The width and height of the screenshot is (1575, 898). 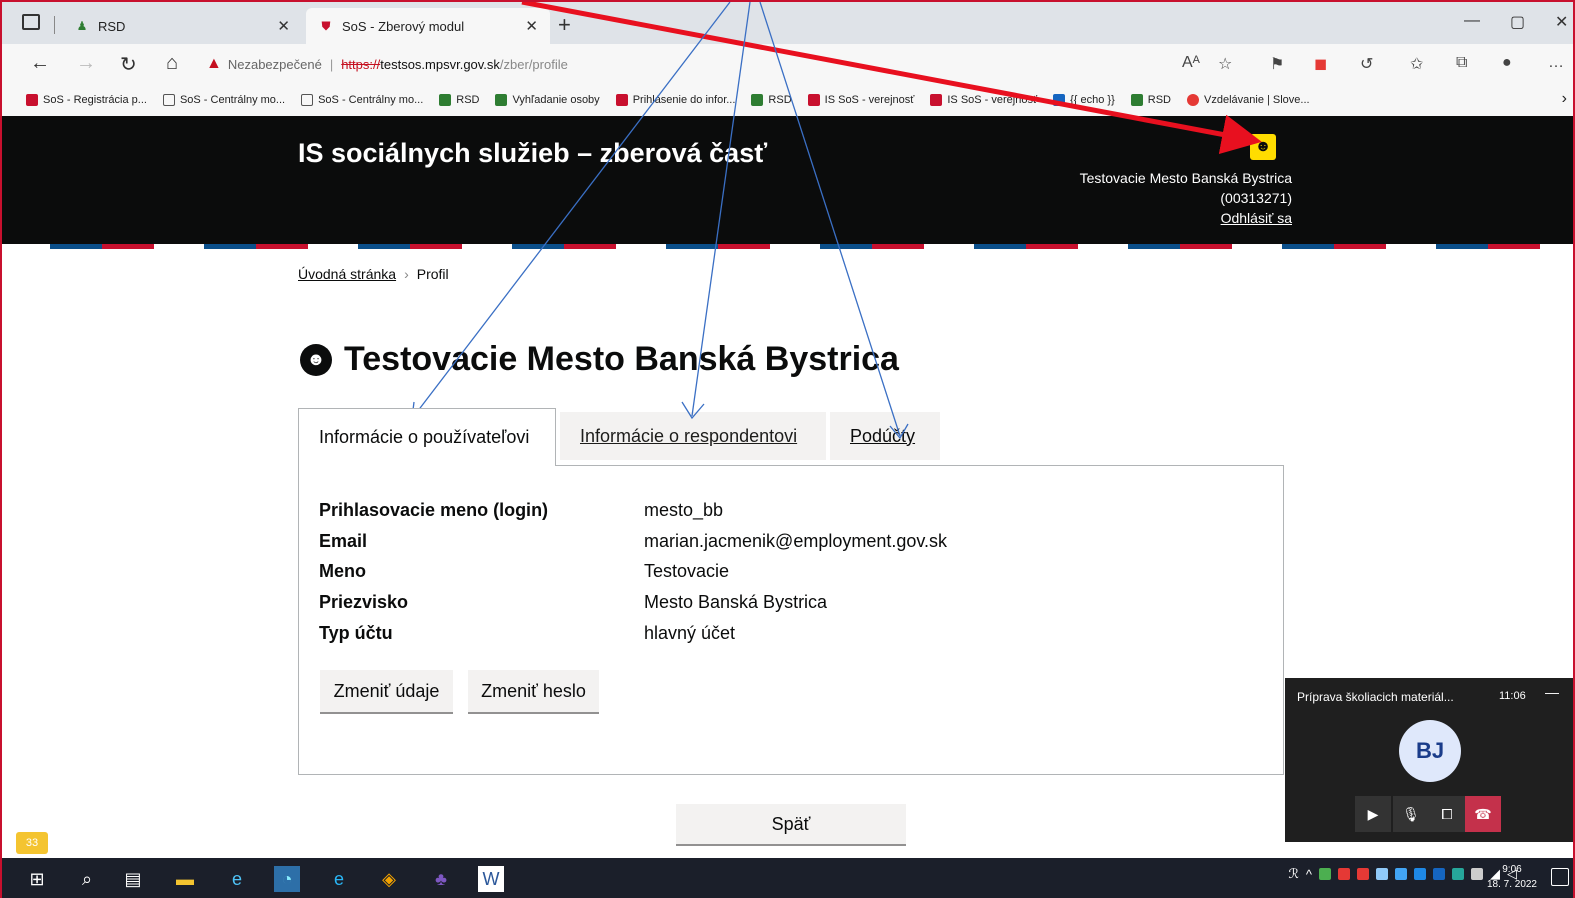 What do you see at coordinates (1277, 64) in the screenshot?
I see `extension-icon: ⚑` at bounding box center [1277, 64].